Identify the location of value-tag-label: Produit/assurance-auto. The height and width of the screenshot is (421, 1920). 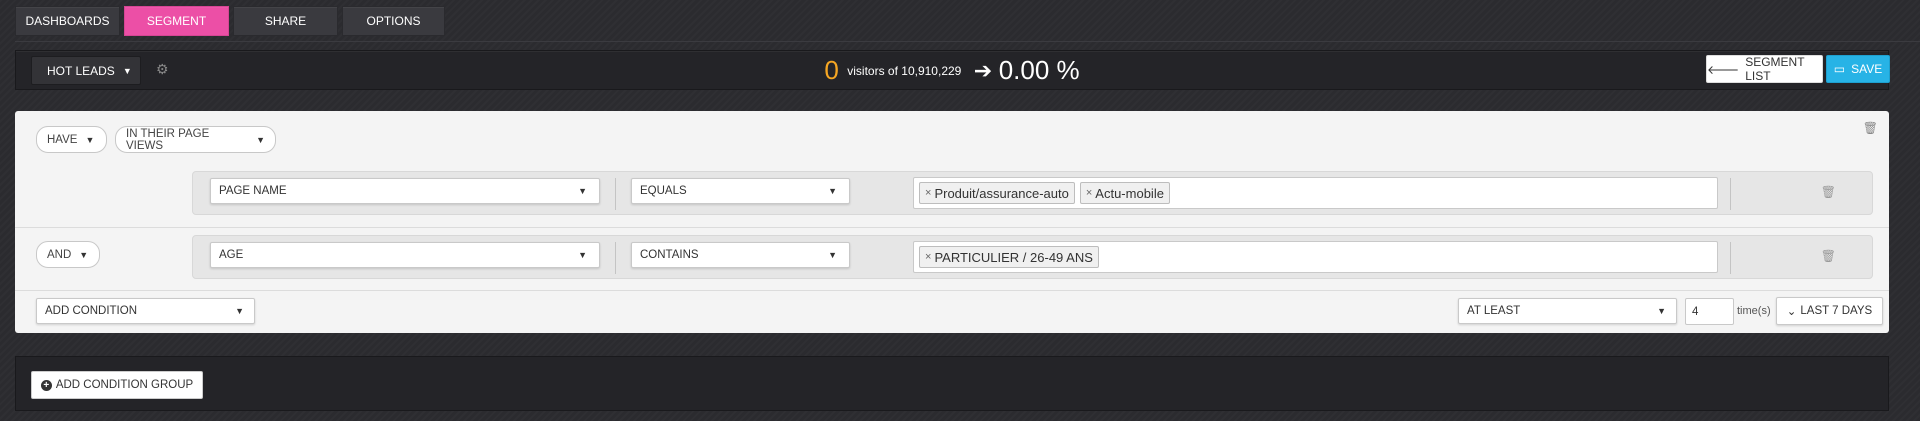
(1001, 193).